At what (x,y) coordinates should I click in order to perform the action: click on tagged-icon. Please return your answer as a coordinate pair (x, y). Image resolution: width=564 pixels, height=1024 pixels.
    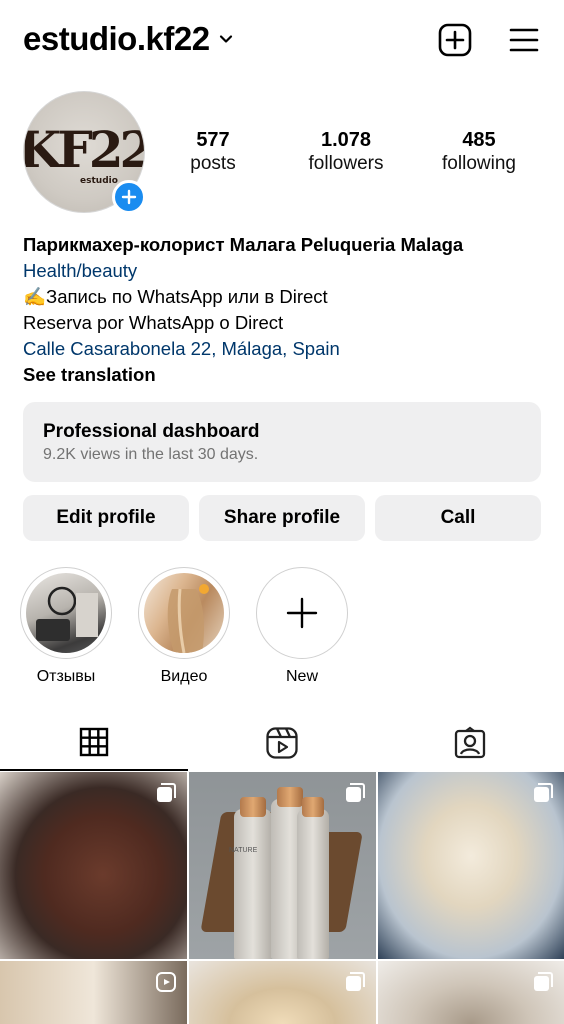
    Looking at the image, I should click on (470, 742).